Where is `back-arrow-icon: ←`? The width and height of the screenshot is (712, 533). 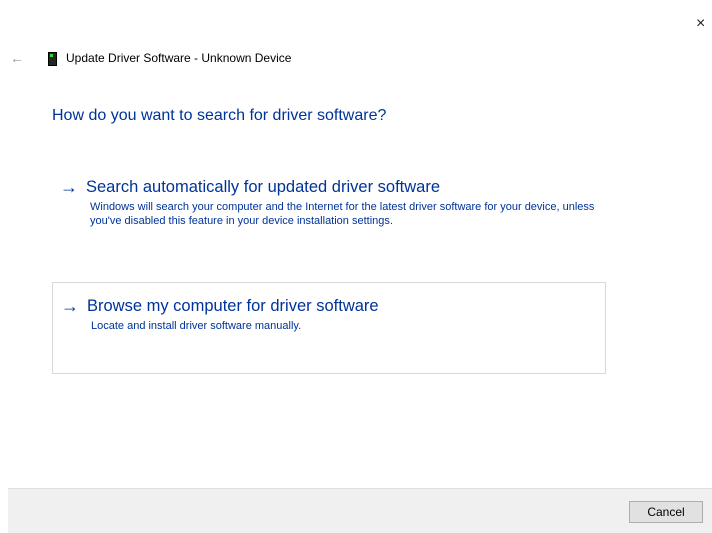
back-arrow-icon: ← is located at coordinates (20, 58).